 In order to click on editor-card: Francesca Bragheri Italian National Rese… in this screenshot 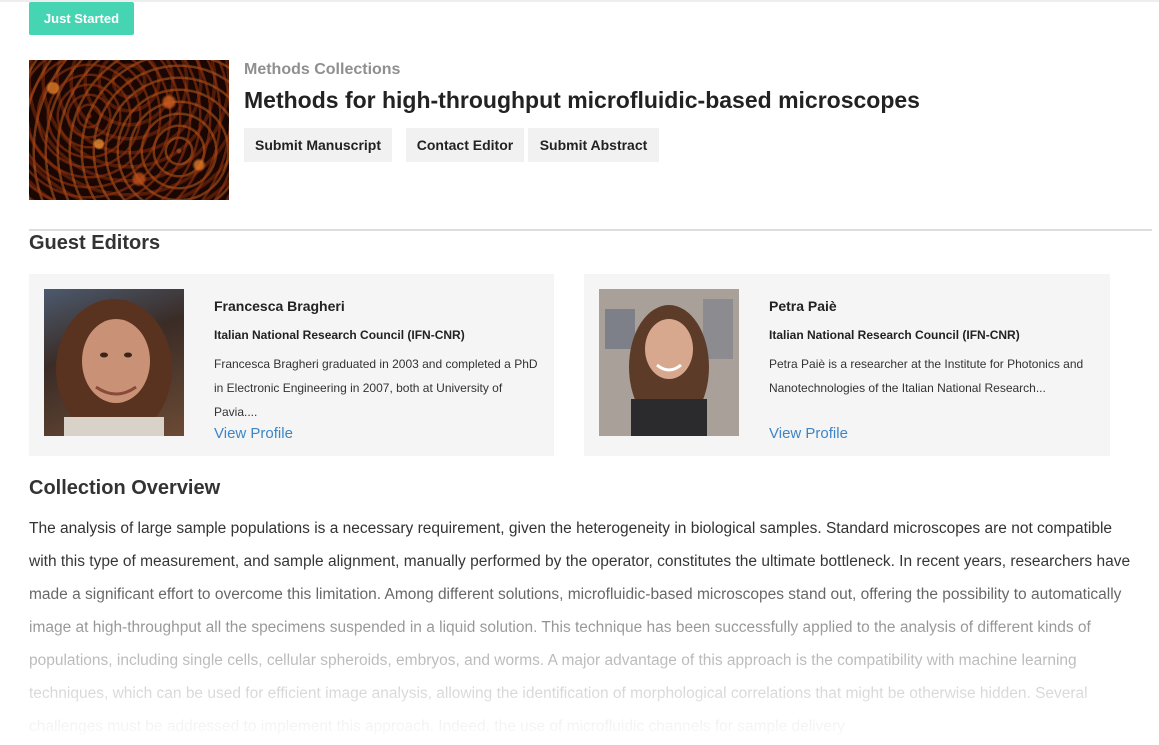, I will do `click(291, 365)`.